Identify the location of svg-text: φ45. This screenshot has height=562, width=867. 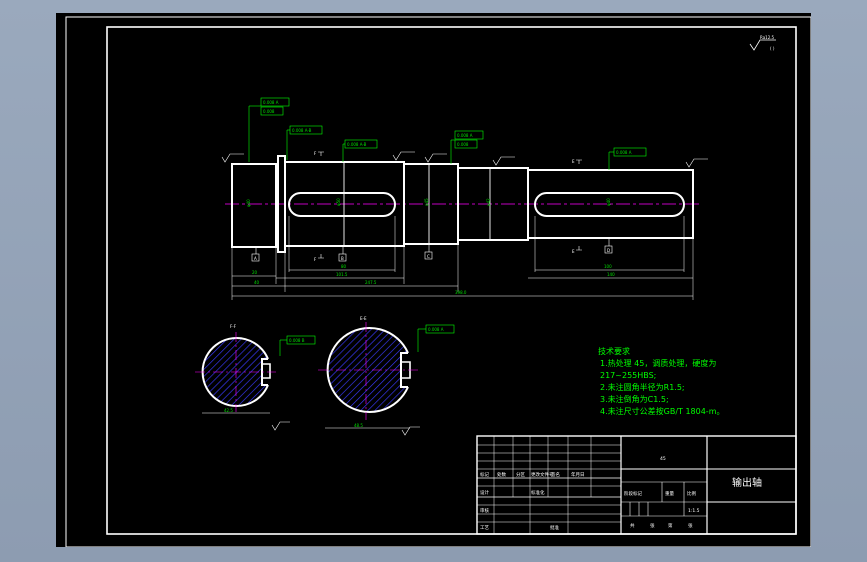
(426, 202).